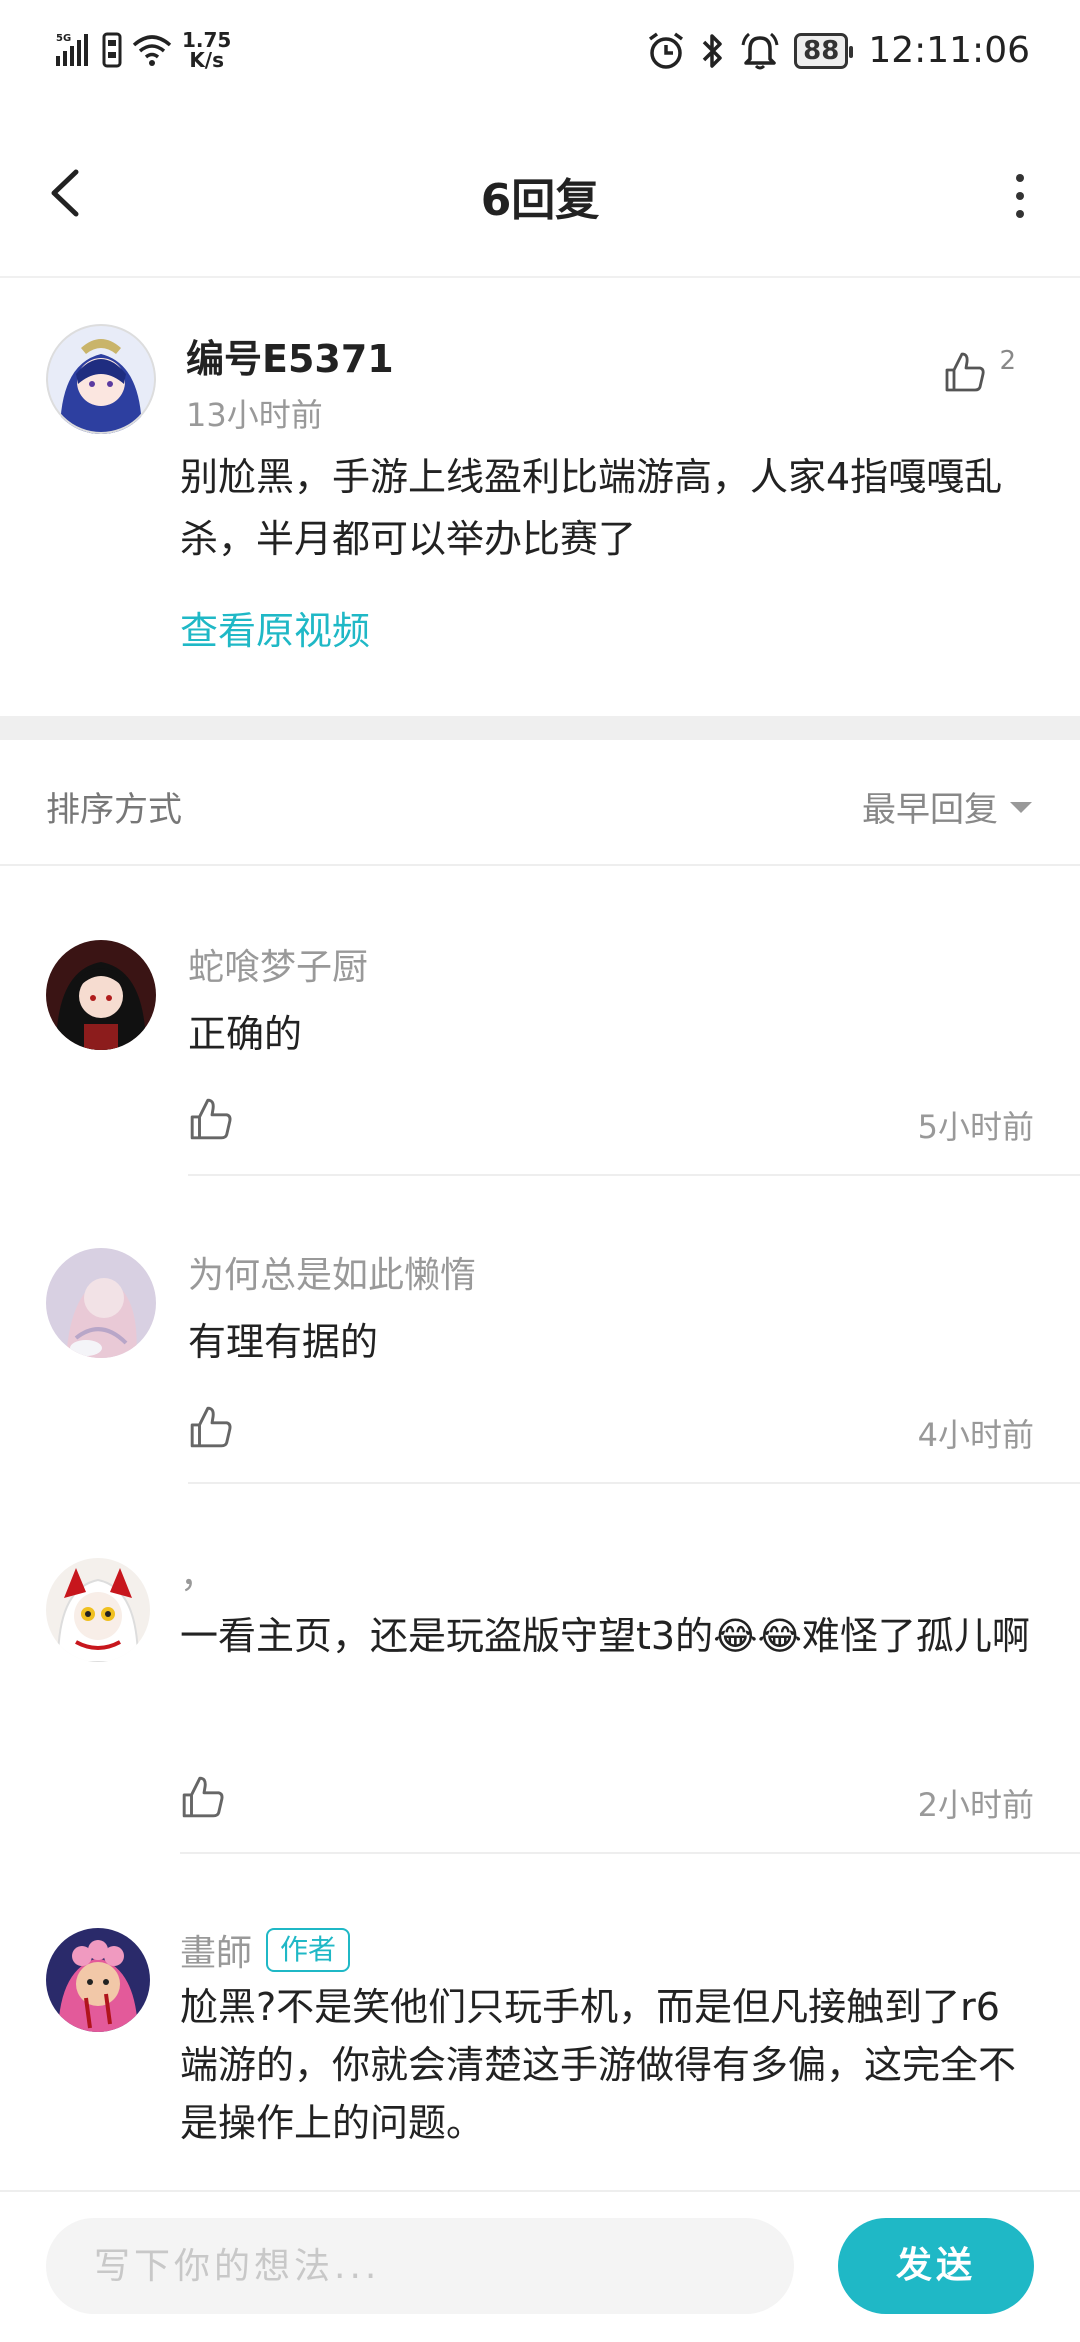 This screenshot has height=2342, width=1080. Describe the element at coordinates (666, 50) in the screenshot. I see `alarm-icon` at that location.